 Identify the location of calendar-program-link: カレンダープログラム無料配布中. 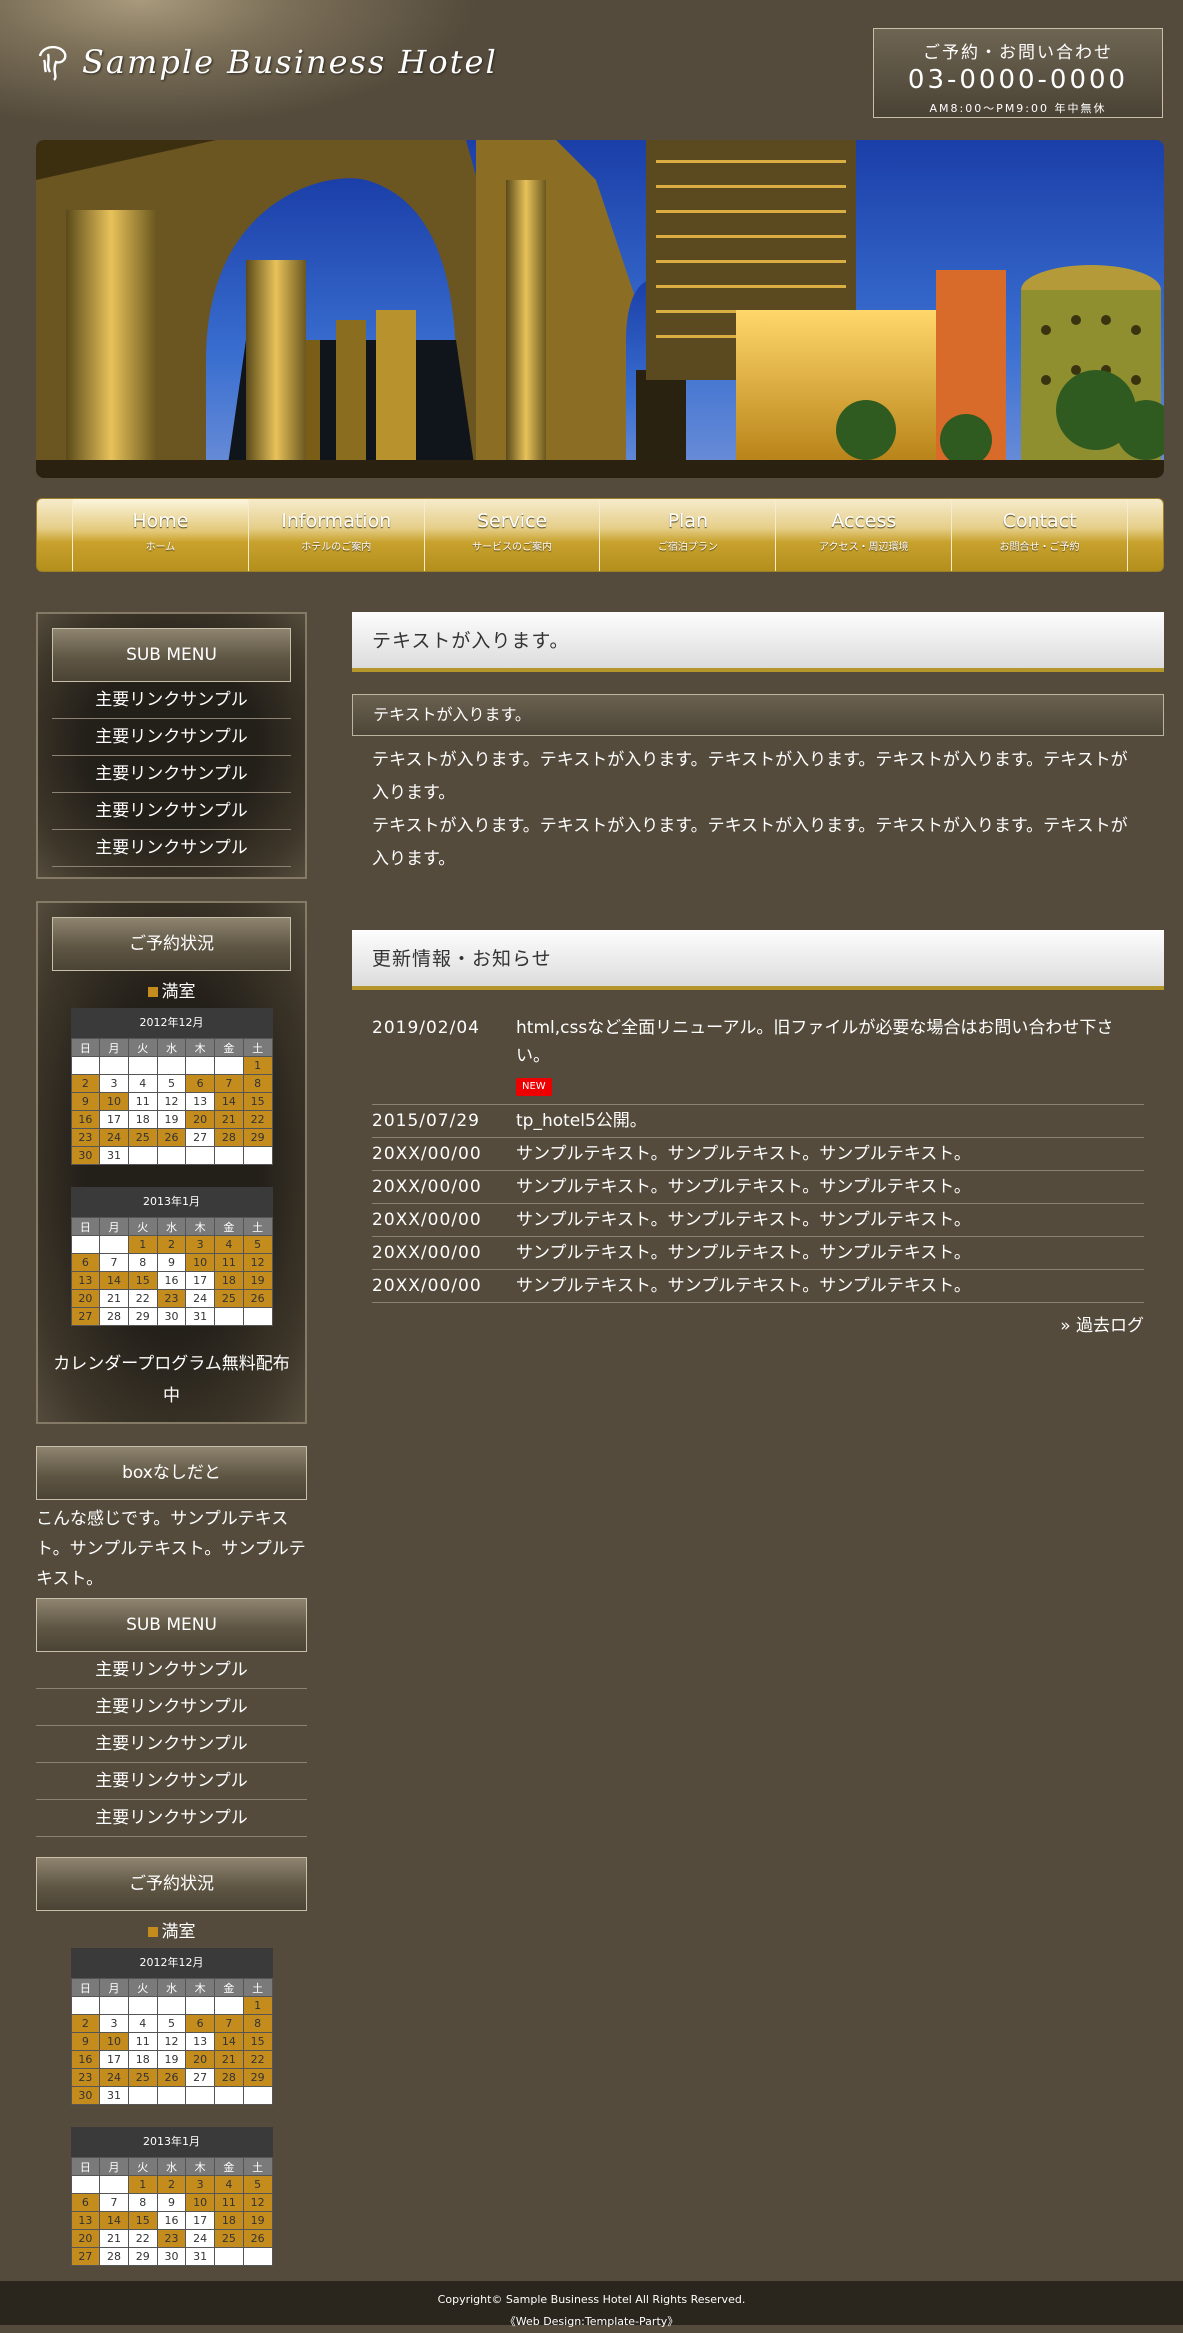
(171, 1380).